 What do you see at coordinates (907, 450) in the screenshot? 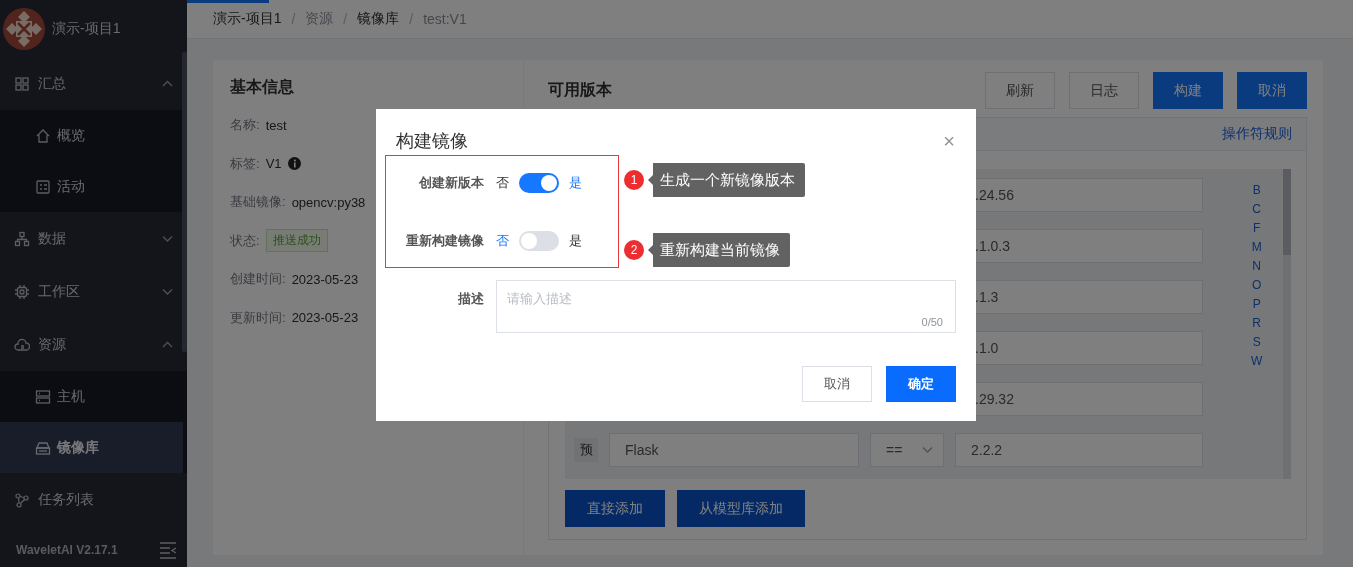
I see `operator-select: ==` at bounding box center [907, 450].